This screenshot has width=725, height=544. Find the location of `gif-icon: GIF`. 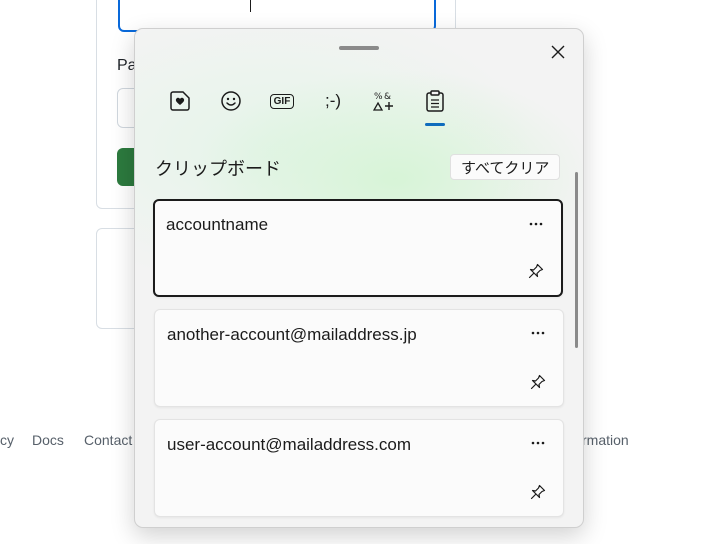

gif-icon: GIF is located at coordinates (282, 101).